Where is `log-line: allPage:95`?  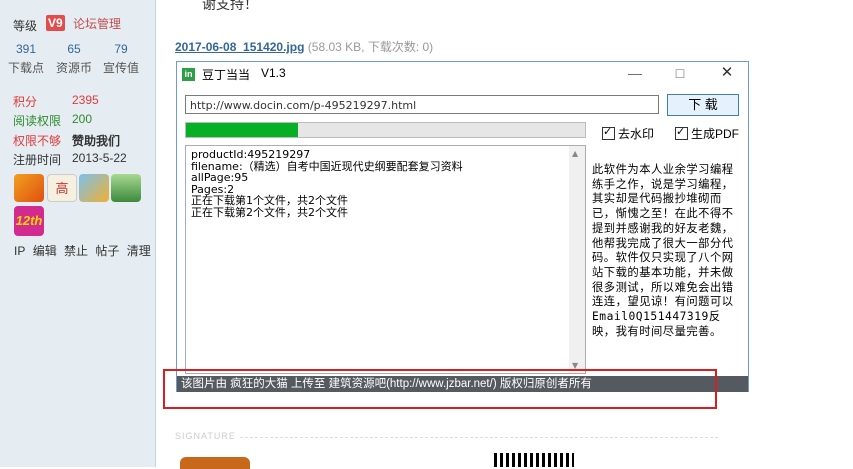
log-line: allPage:95 is located at coordinates (220, 177).